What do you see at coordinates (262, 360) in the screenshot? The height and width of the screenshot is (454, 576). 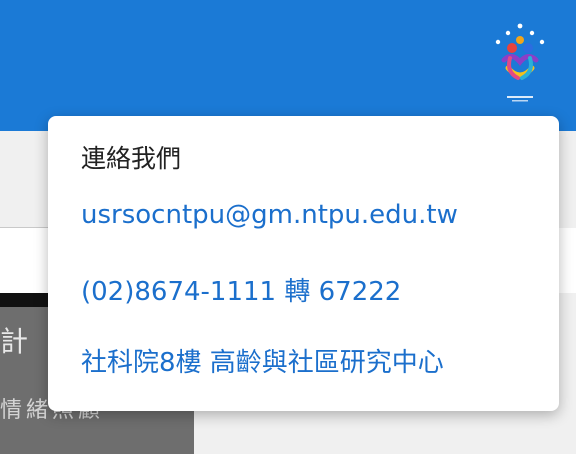 I see `address-link: 社科院8樓 高齡與社區研究中心` at bounding box center [262, 360].